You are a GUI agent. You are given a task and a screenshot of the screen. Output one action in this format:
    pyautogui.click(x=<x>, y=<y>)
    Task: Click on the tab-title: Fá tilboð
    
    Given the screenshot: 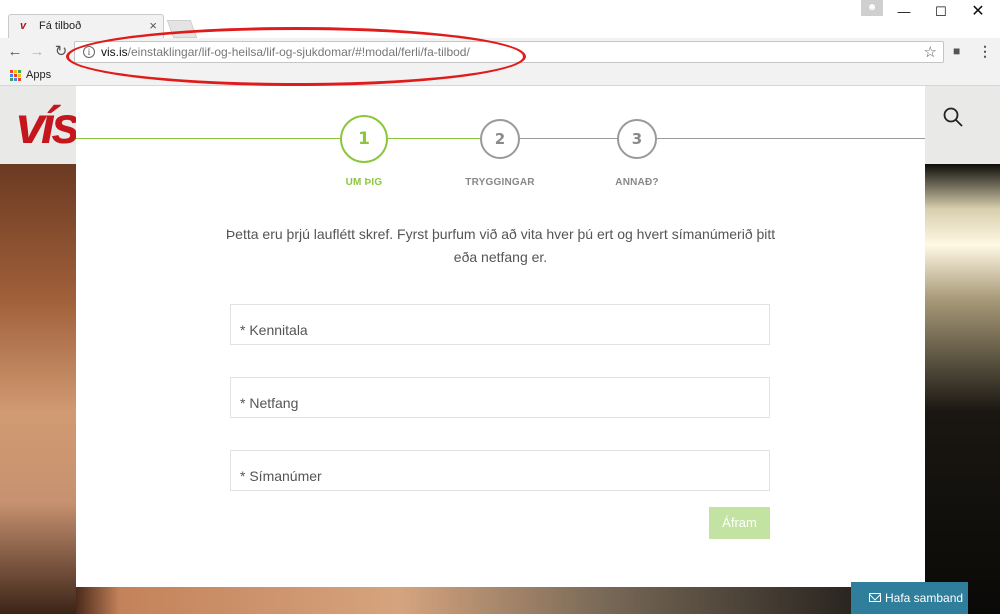 What is the action you would take?
    pyautogui.click(x=60, y=26)
    